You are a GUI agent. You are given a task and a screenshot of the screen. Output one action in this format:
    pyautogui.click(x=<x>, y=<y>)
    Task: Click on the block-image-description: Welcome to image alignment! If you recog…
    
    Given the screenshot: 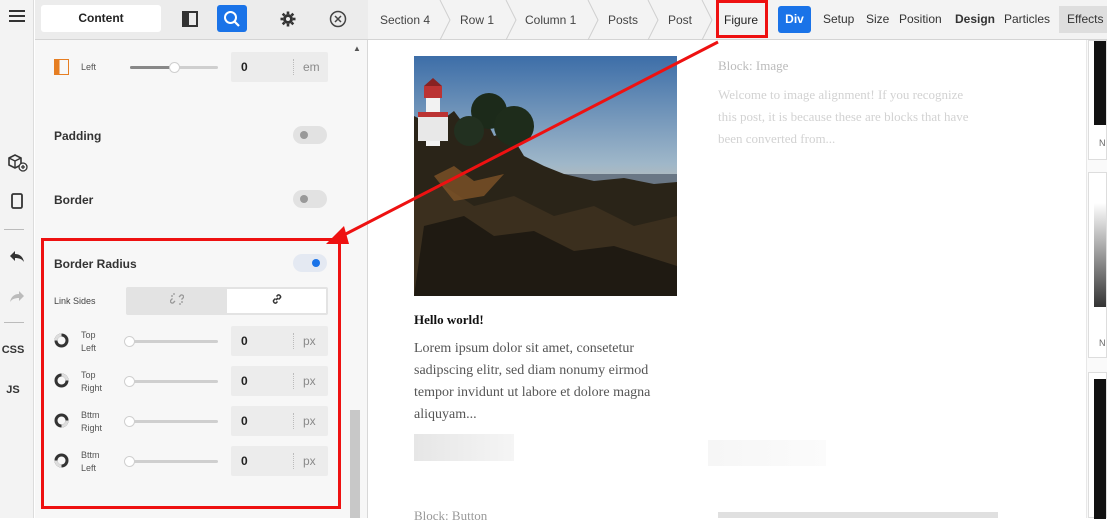 What is the action you would take?
    pyautogui.click(x=843, y=116)
    